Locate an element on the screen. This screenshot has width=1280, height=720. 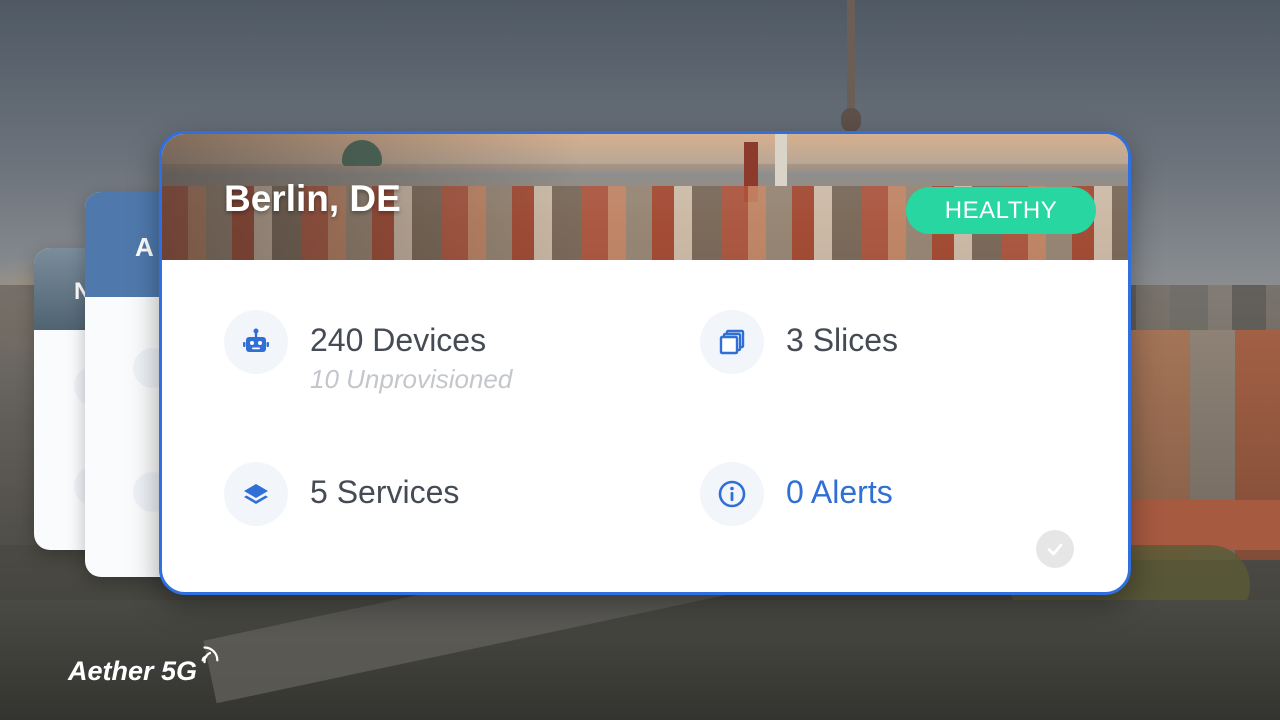
services-count: 5 Services is located at coordinates (385, 492).